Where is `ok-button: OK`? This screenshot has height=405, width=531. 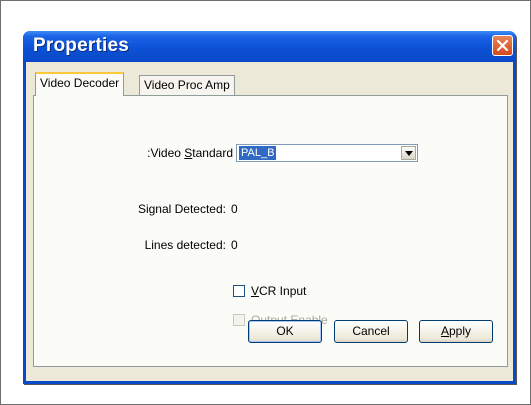
ok-button: OK is located at coordinates (285, 331).